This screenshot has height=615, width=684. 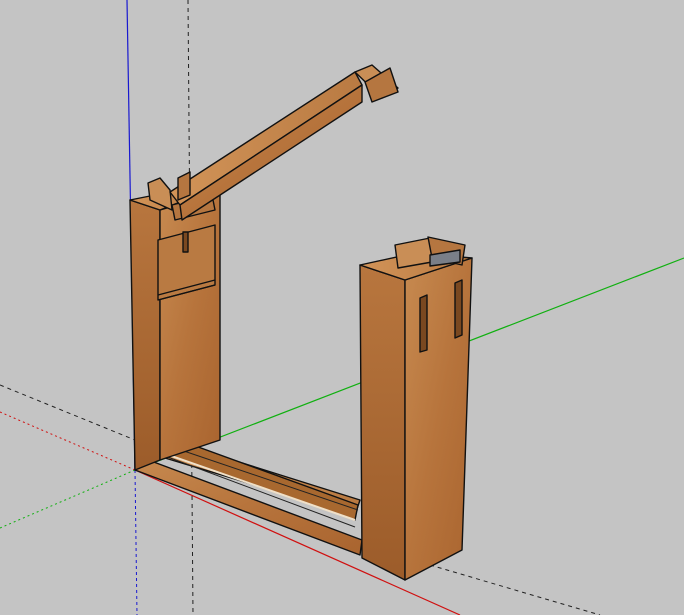 I want to click on dashed-guide-left, so click(x=68, y=412).